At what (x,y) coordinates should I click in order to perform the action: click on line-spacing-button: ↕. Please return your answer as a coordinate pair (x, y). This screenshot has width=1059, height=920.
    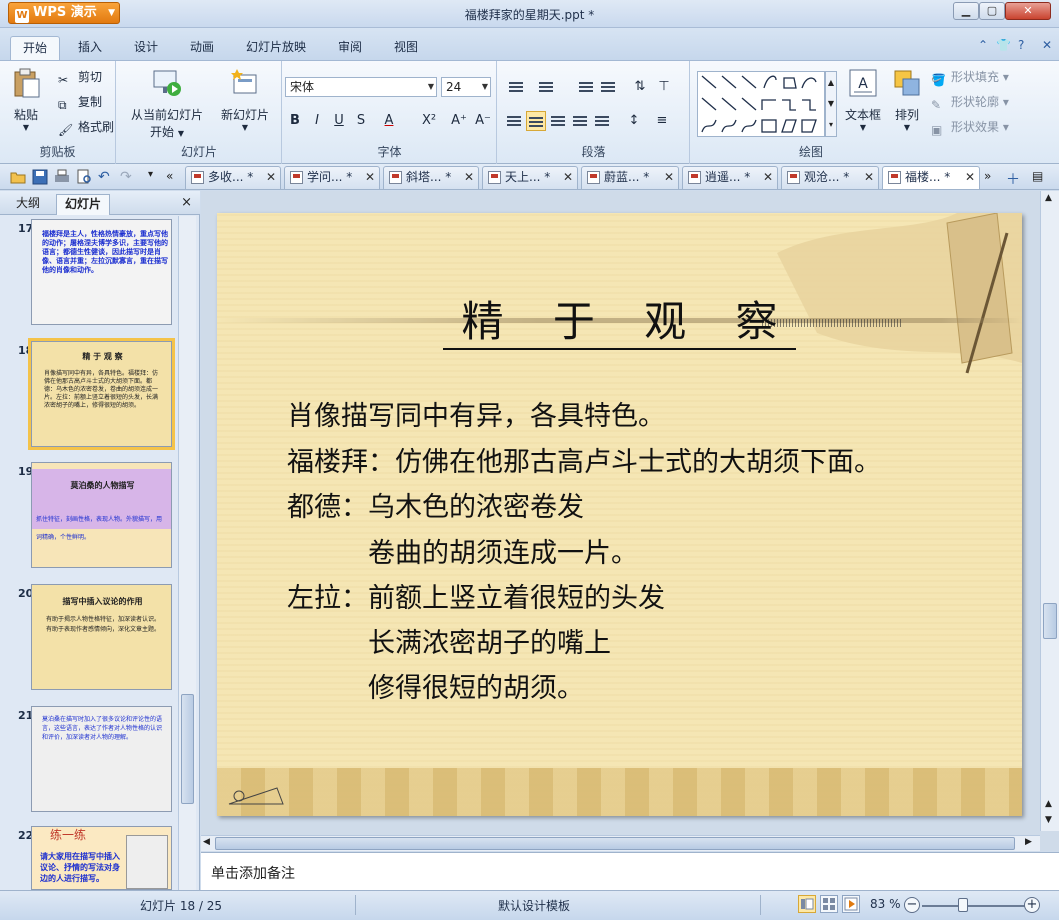
    Looking at the image, I should click on (634, 121).